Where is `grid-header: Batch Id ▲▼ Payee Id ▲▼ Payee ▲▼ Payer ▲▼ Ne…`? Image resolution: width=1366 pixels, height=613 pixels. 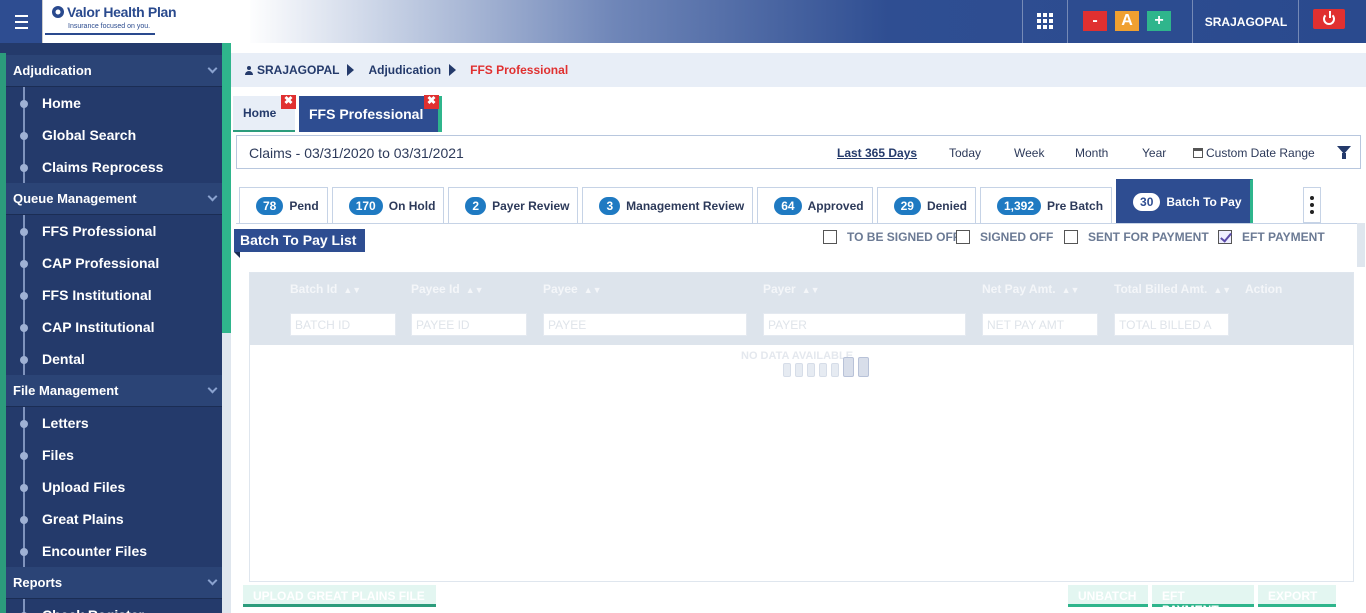
grid-header: Batch Id ▲▼ Payee Id ▲▼ Payee ▲▼ Payer ▲▼ Ne… is located at coordinates (801, 309).